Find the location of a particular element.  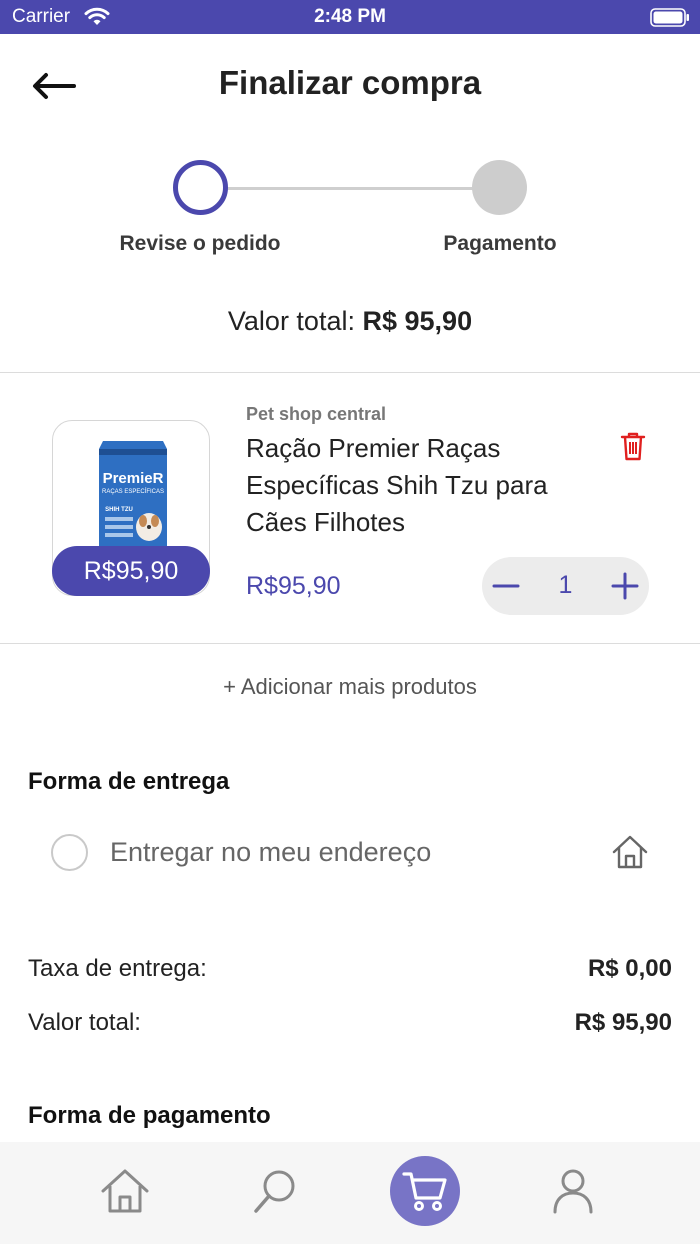

order-total-summary: Valor total: R$ 95,90 is located at coordinates (350, 321).